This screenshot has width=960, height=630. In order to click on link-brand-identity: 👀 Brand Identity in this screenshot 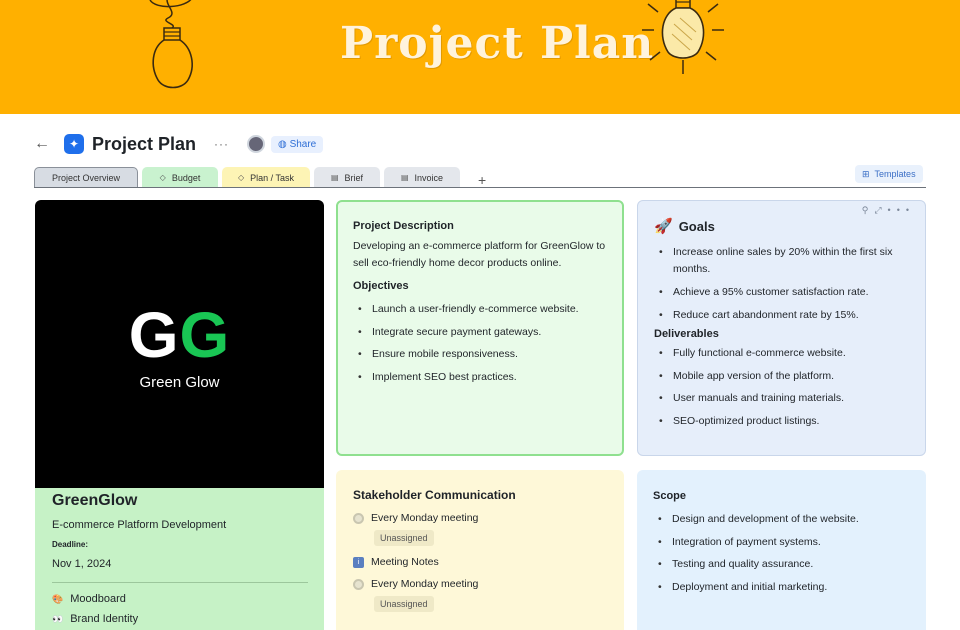, I will do `click(180, 619)`.